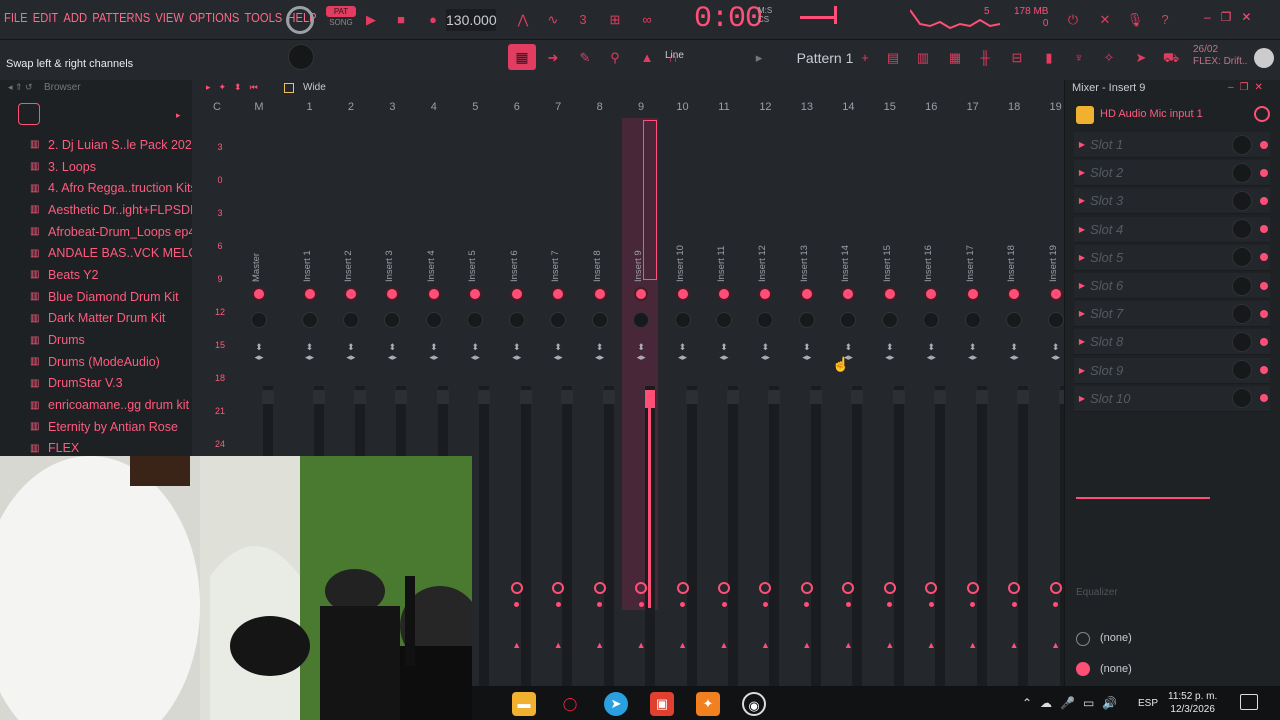  I want to click on tools-icon: ✕, so click(1105, 20).